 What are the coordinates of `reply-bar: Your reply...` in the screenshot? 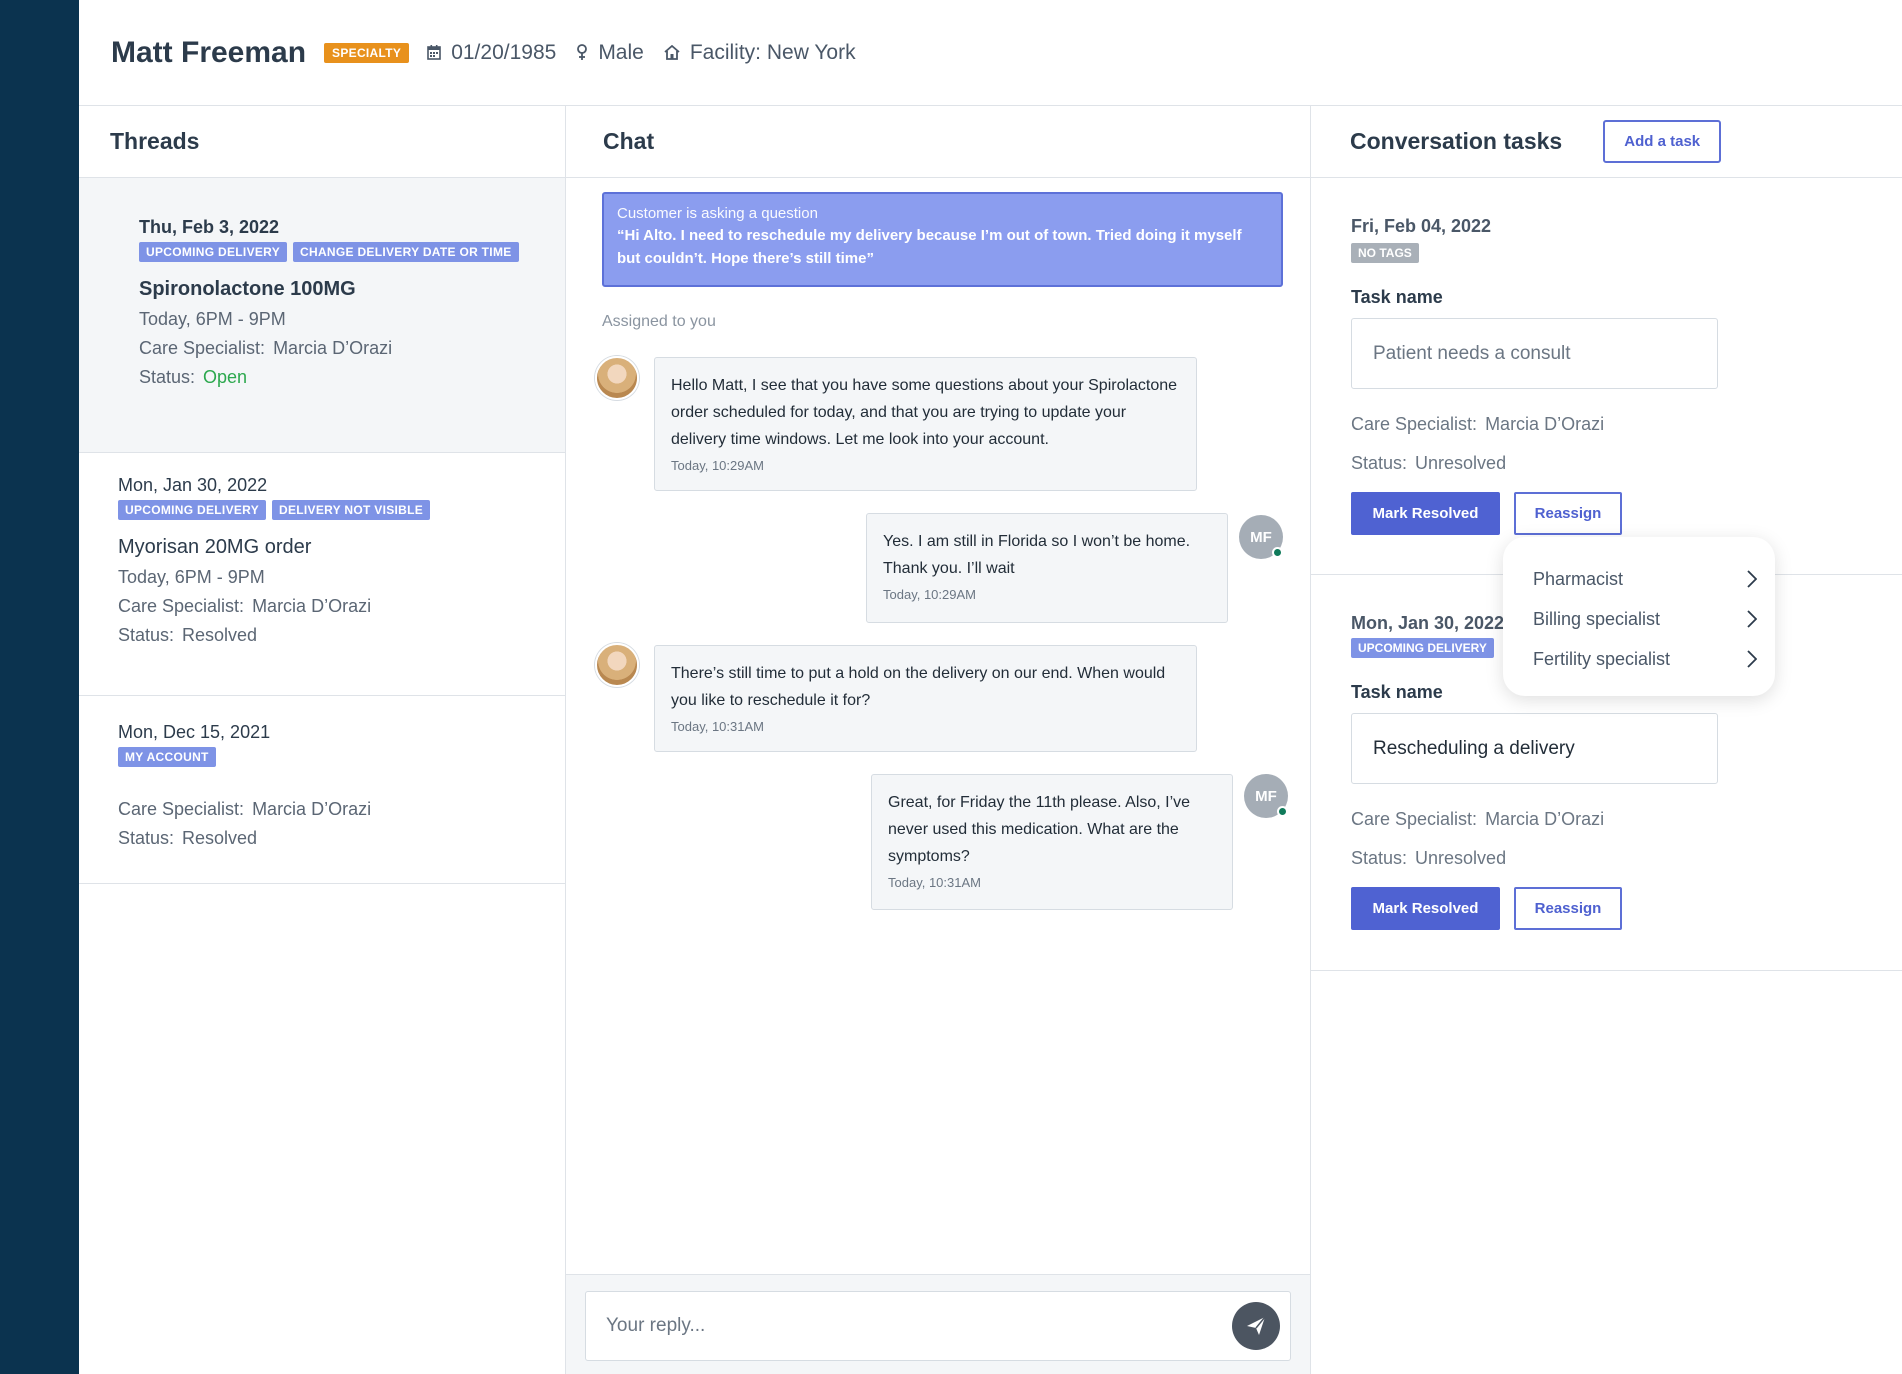 It's located at (938, 1324).